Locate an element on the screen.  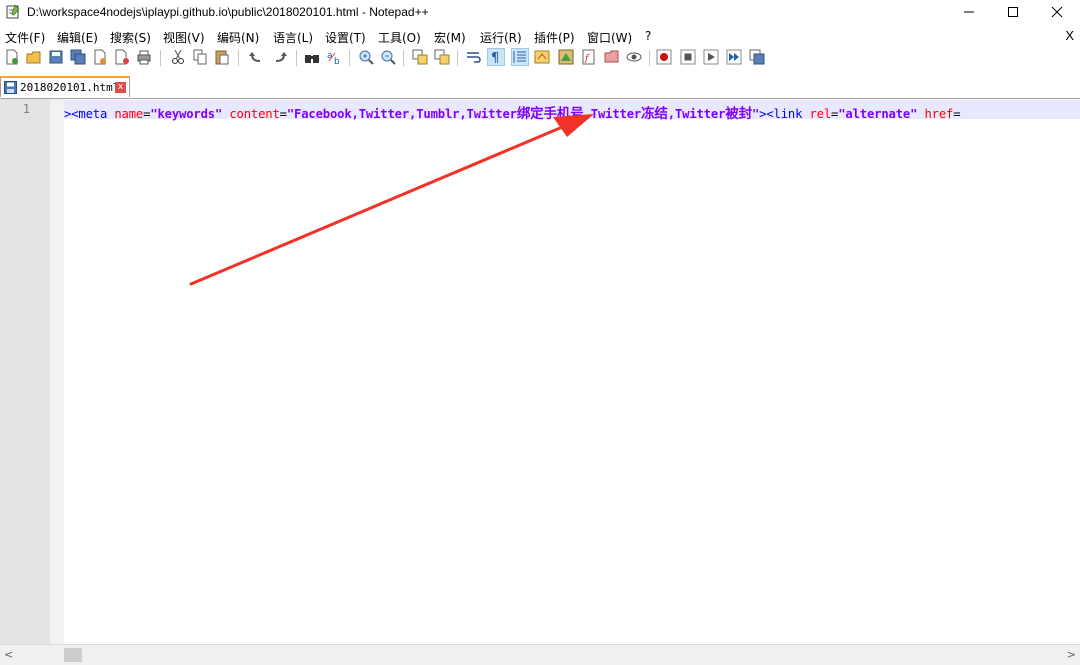
red-annotation-arrow is located at coordinates (391, 200).